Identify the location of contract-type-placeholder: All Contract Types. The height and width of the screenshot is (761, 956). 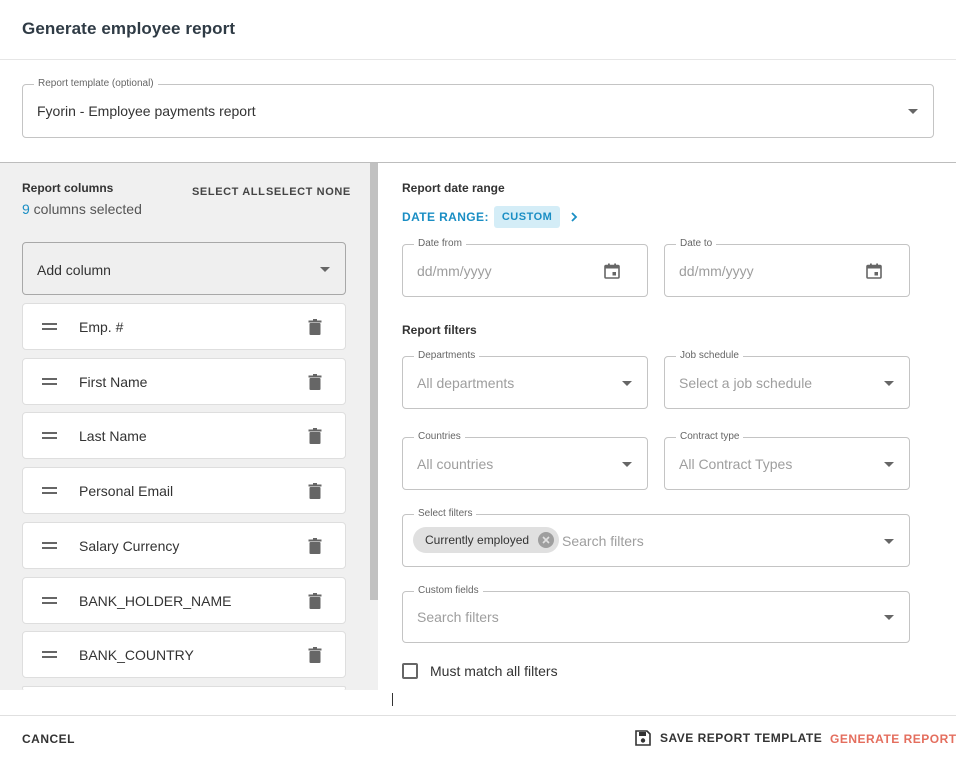
(736, 463).